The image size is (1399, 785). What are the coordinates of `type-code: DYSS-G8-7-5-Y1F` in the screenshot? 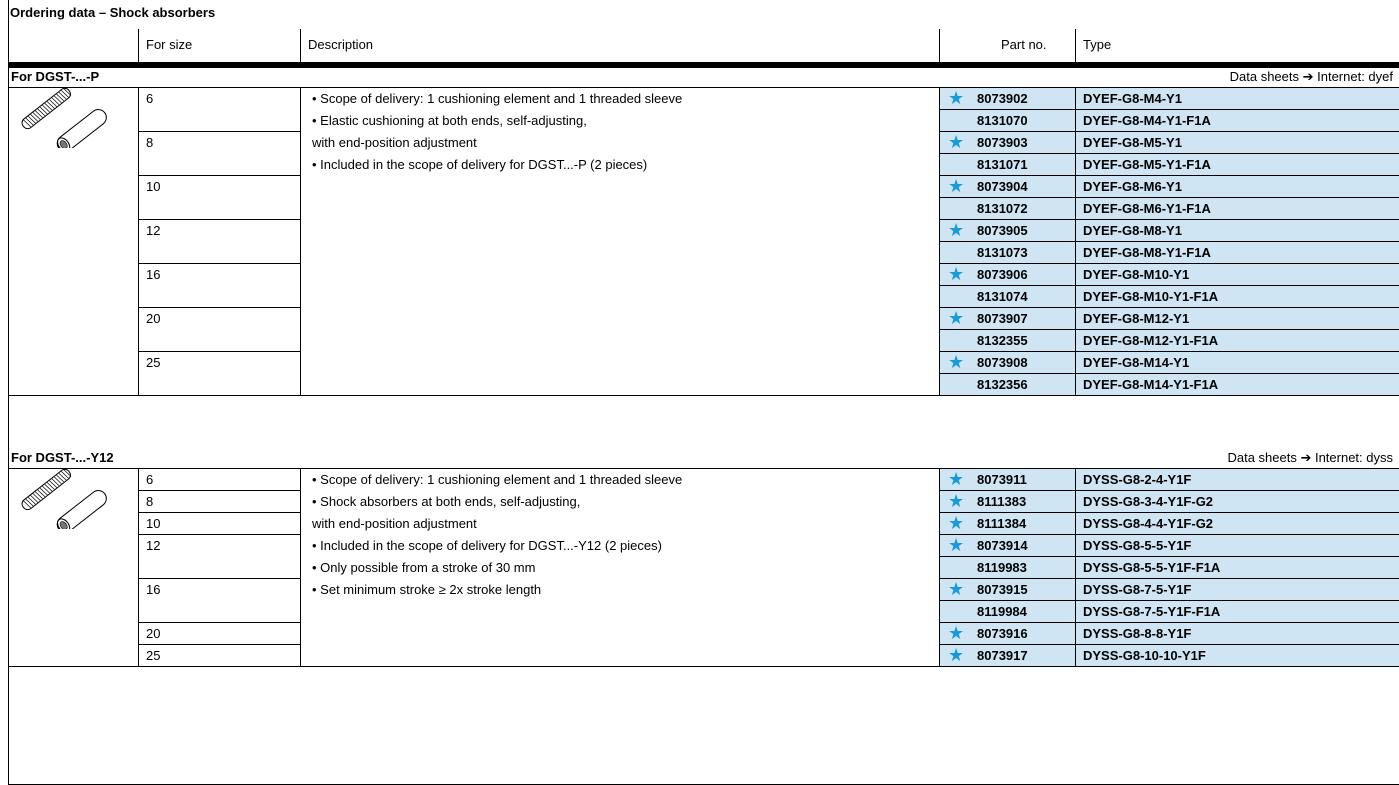 It's located at (1137, 589).